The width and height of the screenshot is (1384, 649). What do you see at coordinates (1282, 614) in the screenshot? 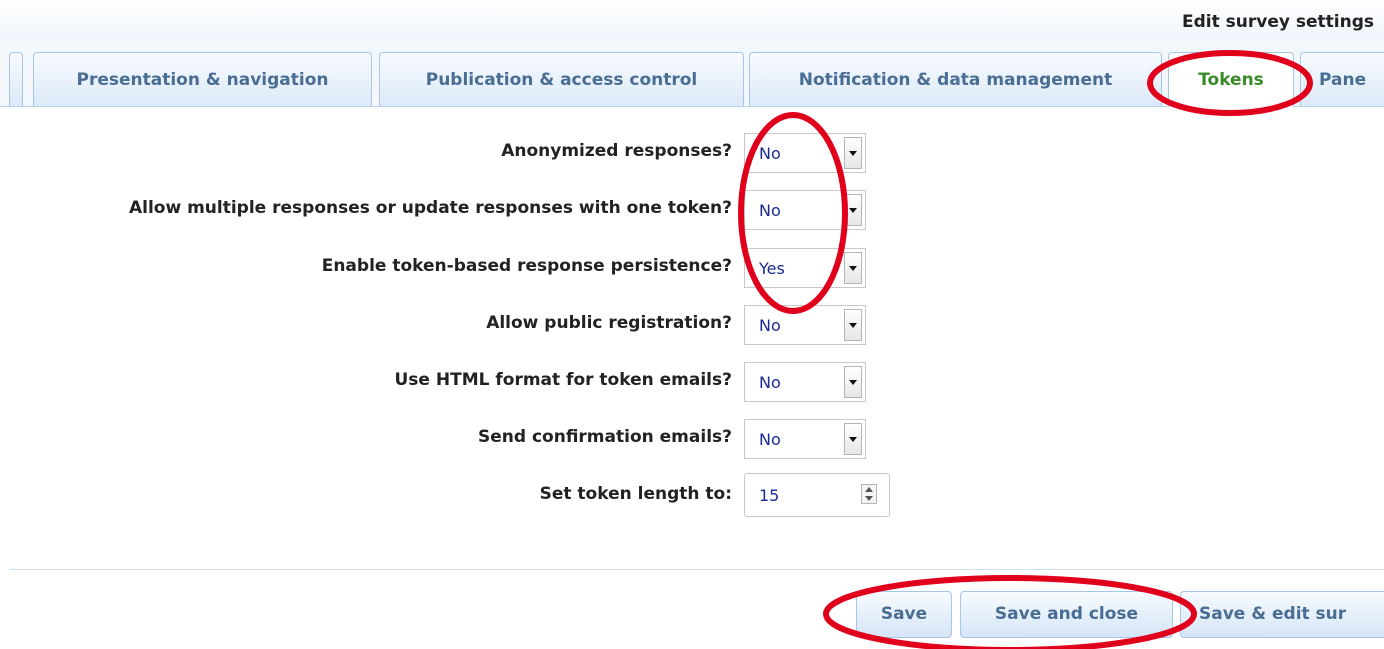
I see `save-and-edit-button: Save & edit sur` at bounding box center [1282, 614].